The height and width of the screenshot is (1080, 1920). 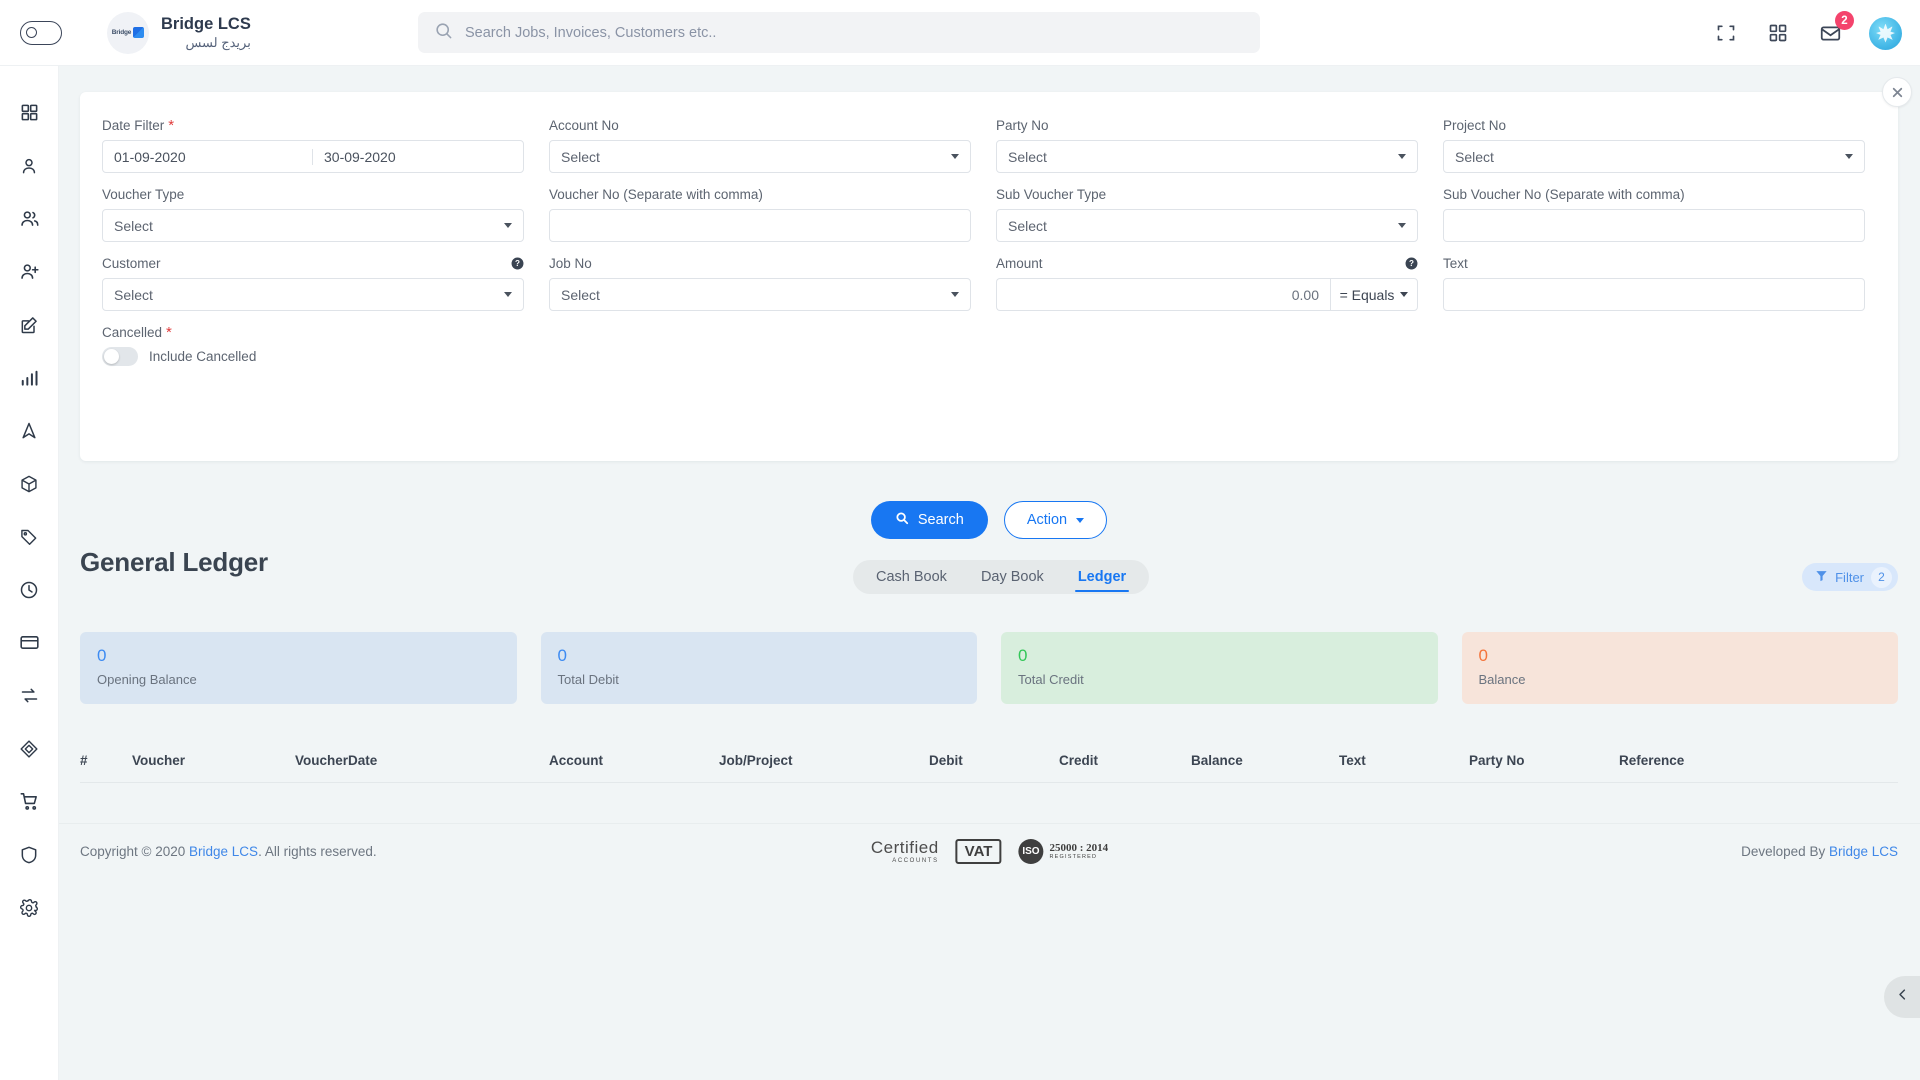 I want to click on table-body-empty, so click(x=989, y=802).